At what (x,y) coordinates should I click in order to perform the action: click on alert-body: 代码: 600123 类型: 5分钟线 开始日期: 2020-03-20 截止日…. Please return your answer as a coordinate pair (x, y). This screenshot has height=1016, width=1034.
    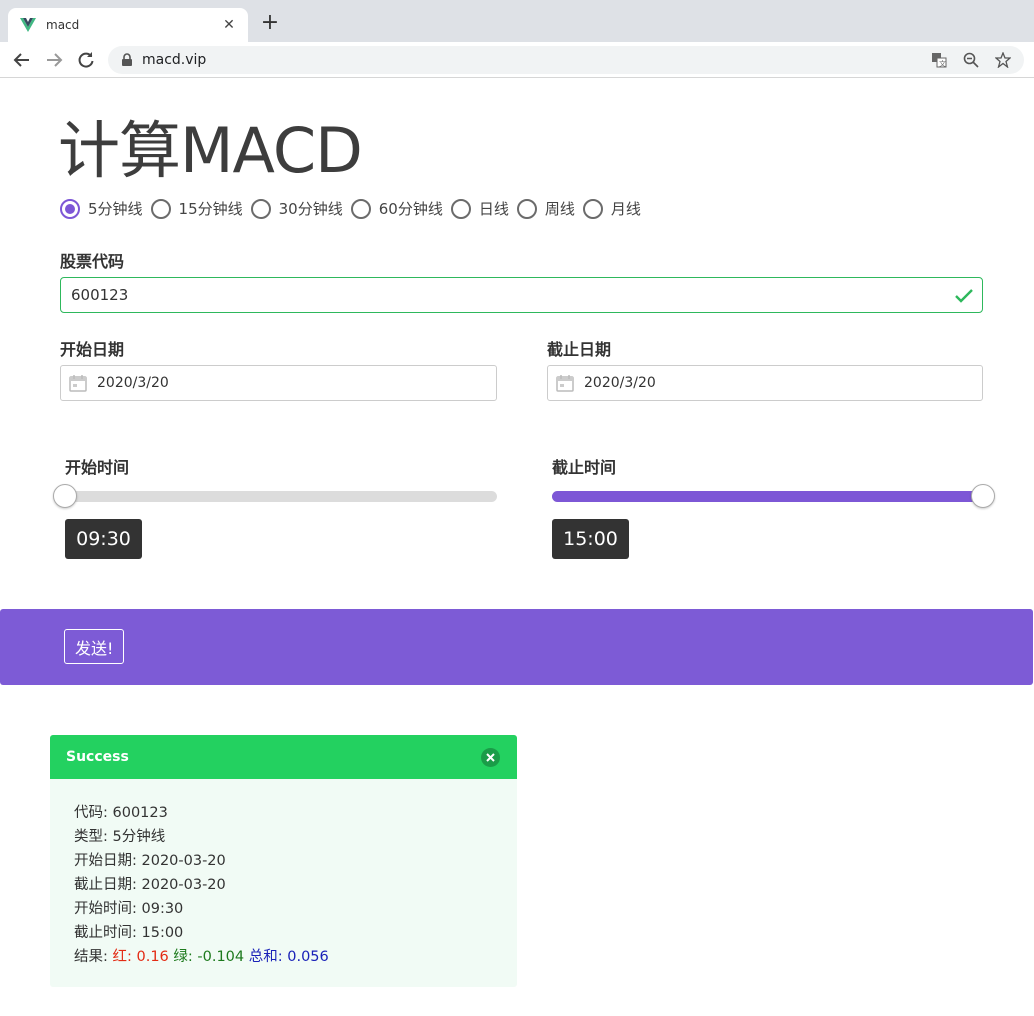
    Looking at the image, I should click on (283, 874).